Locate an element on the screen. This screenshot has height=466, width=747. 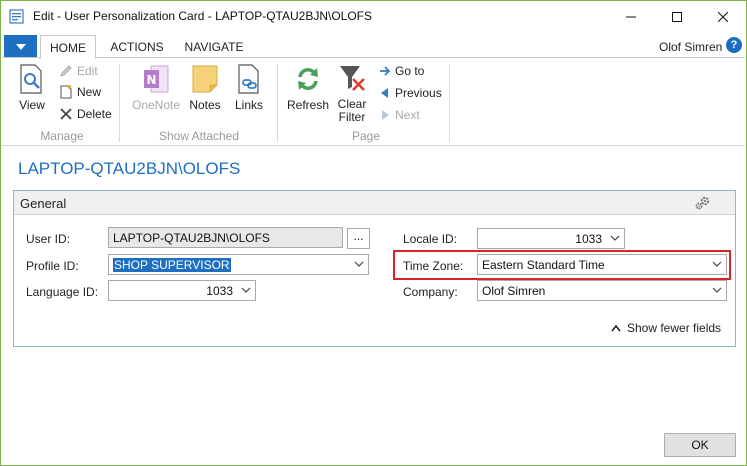
app-icon is located at coordinates (16, 16).